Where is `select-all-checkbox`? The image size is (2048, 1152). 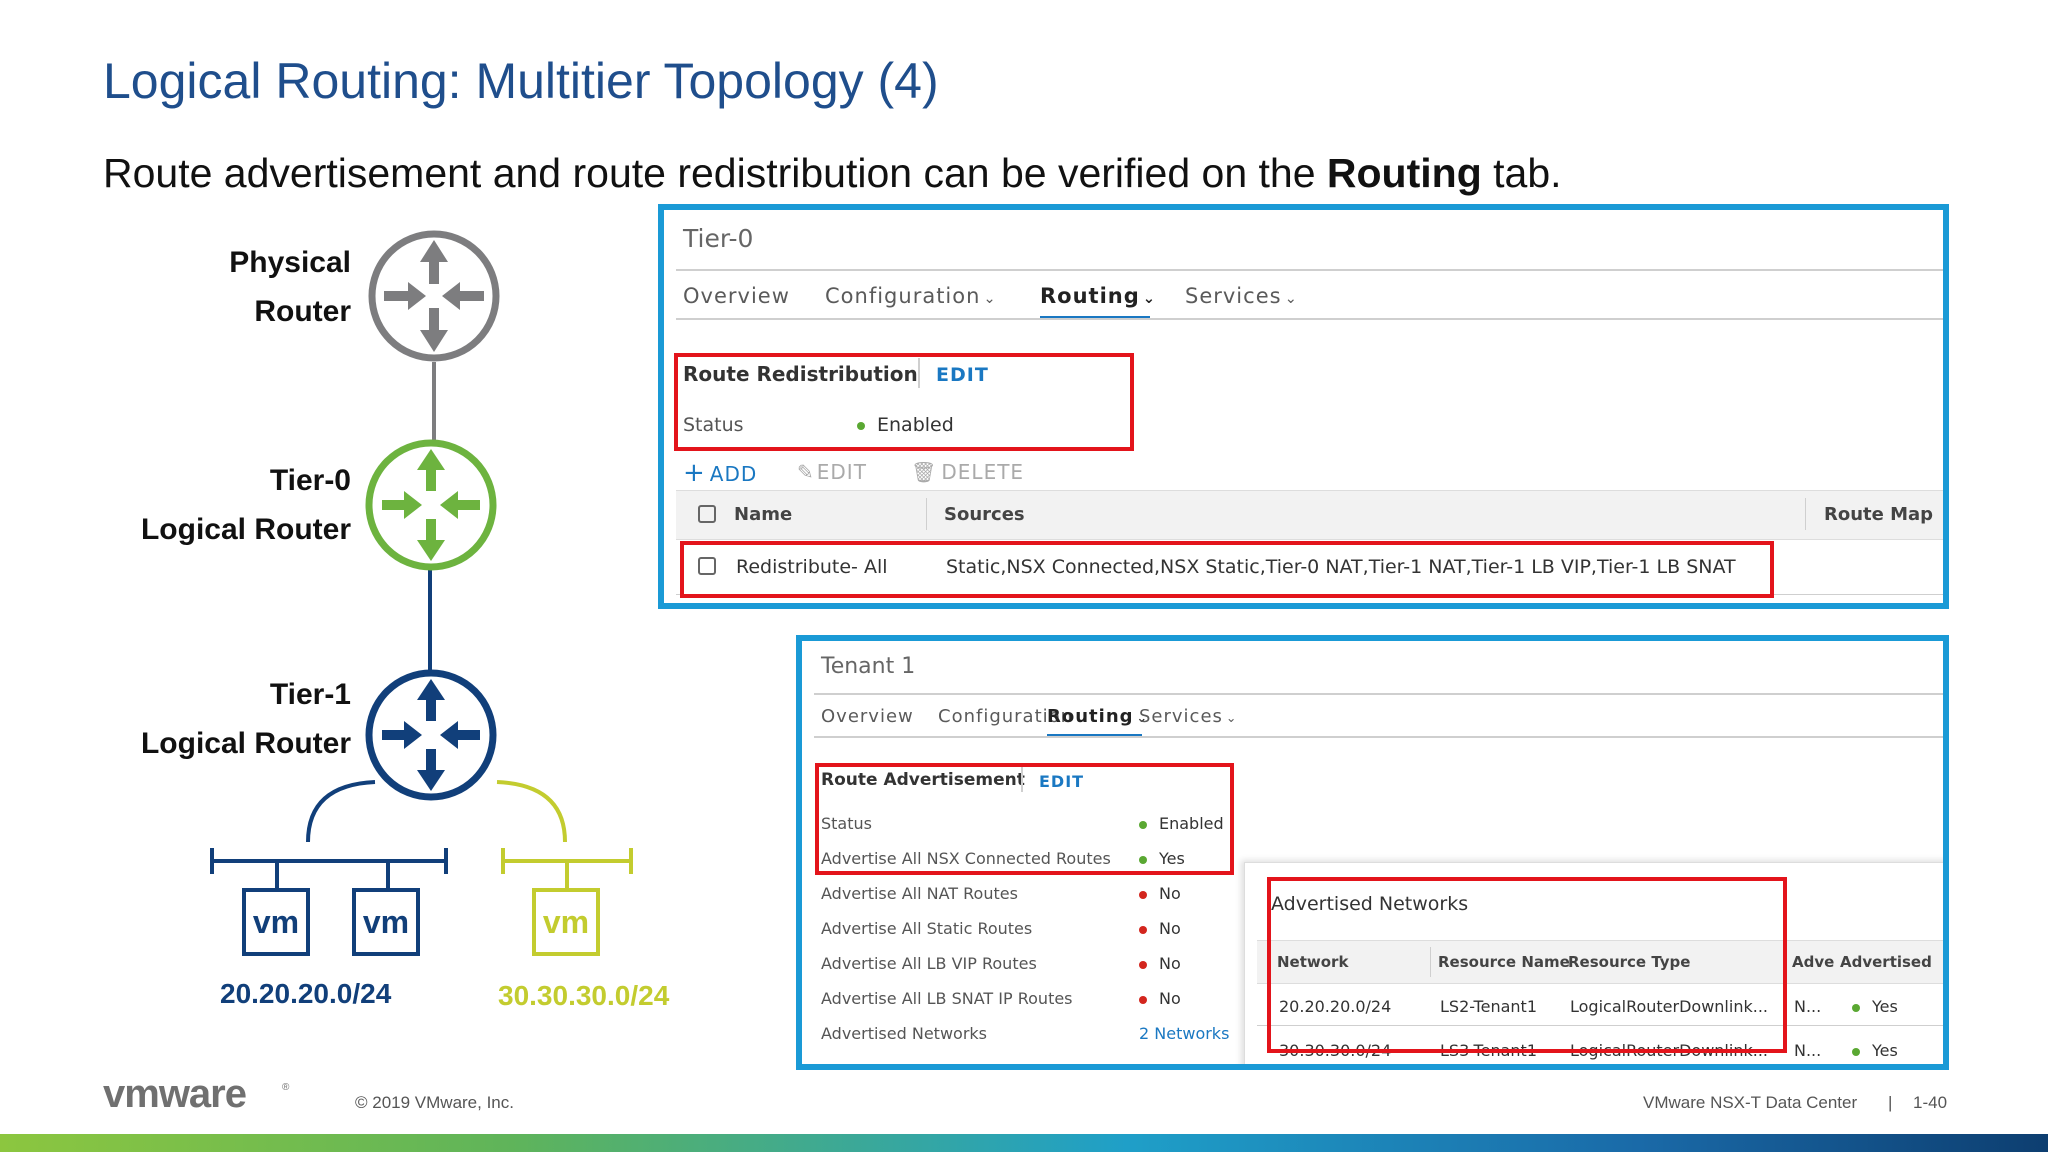 select-all-checkbox is located at coordinates (707, 514).